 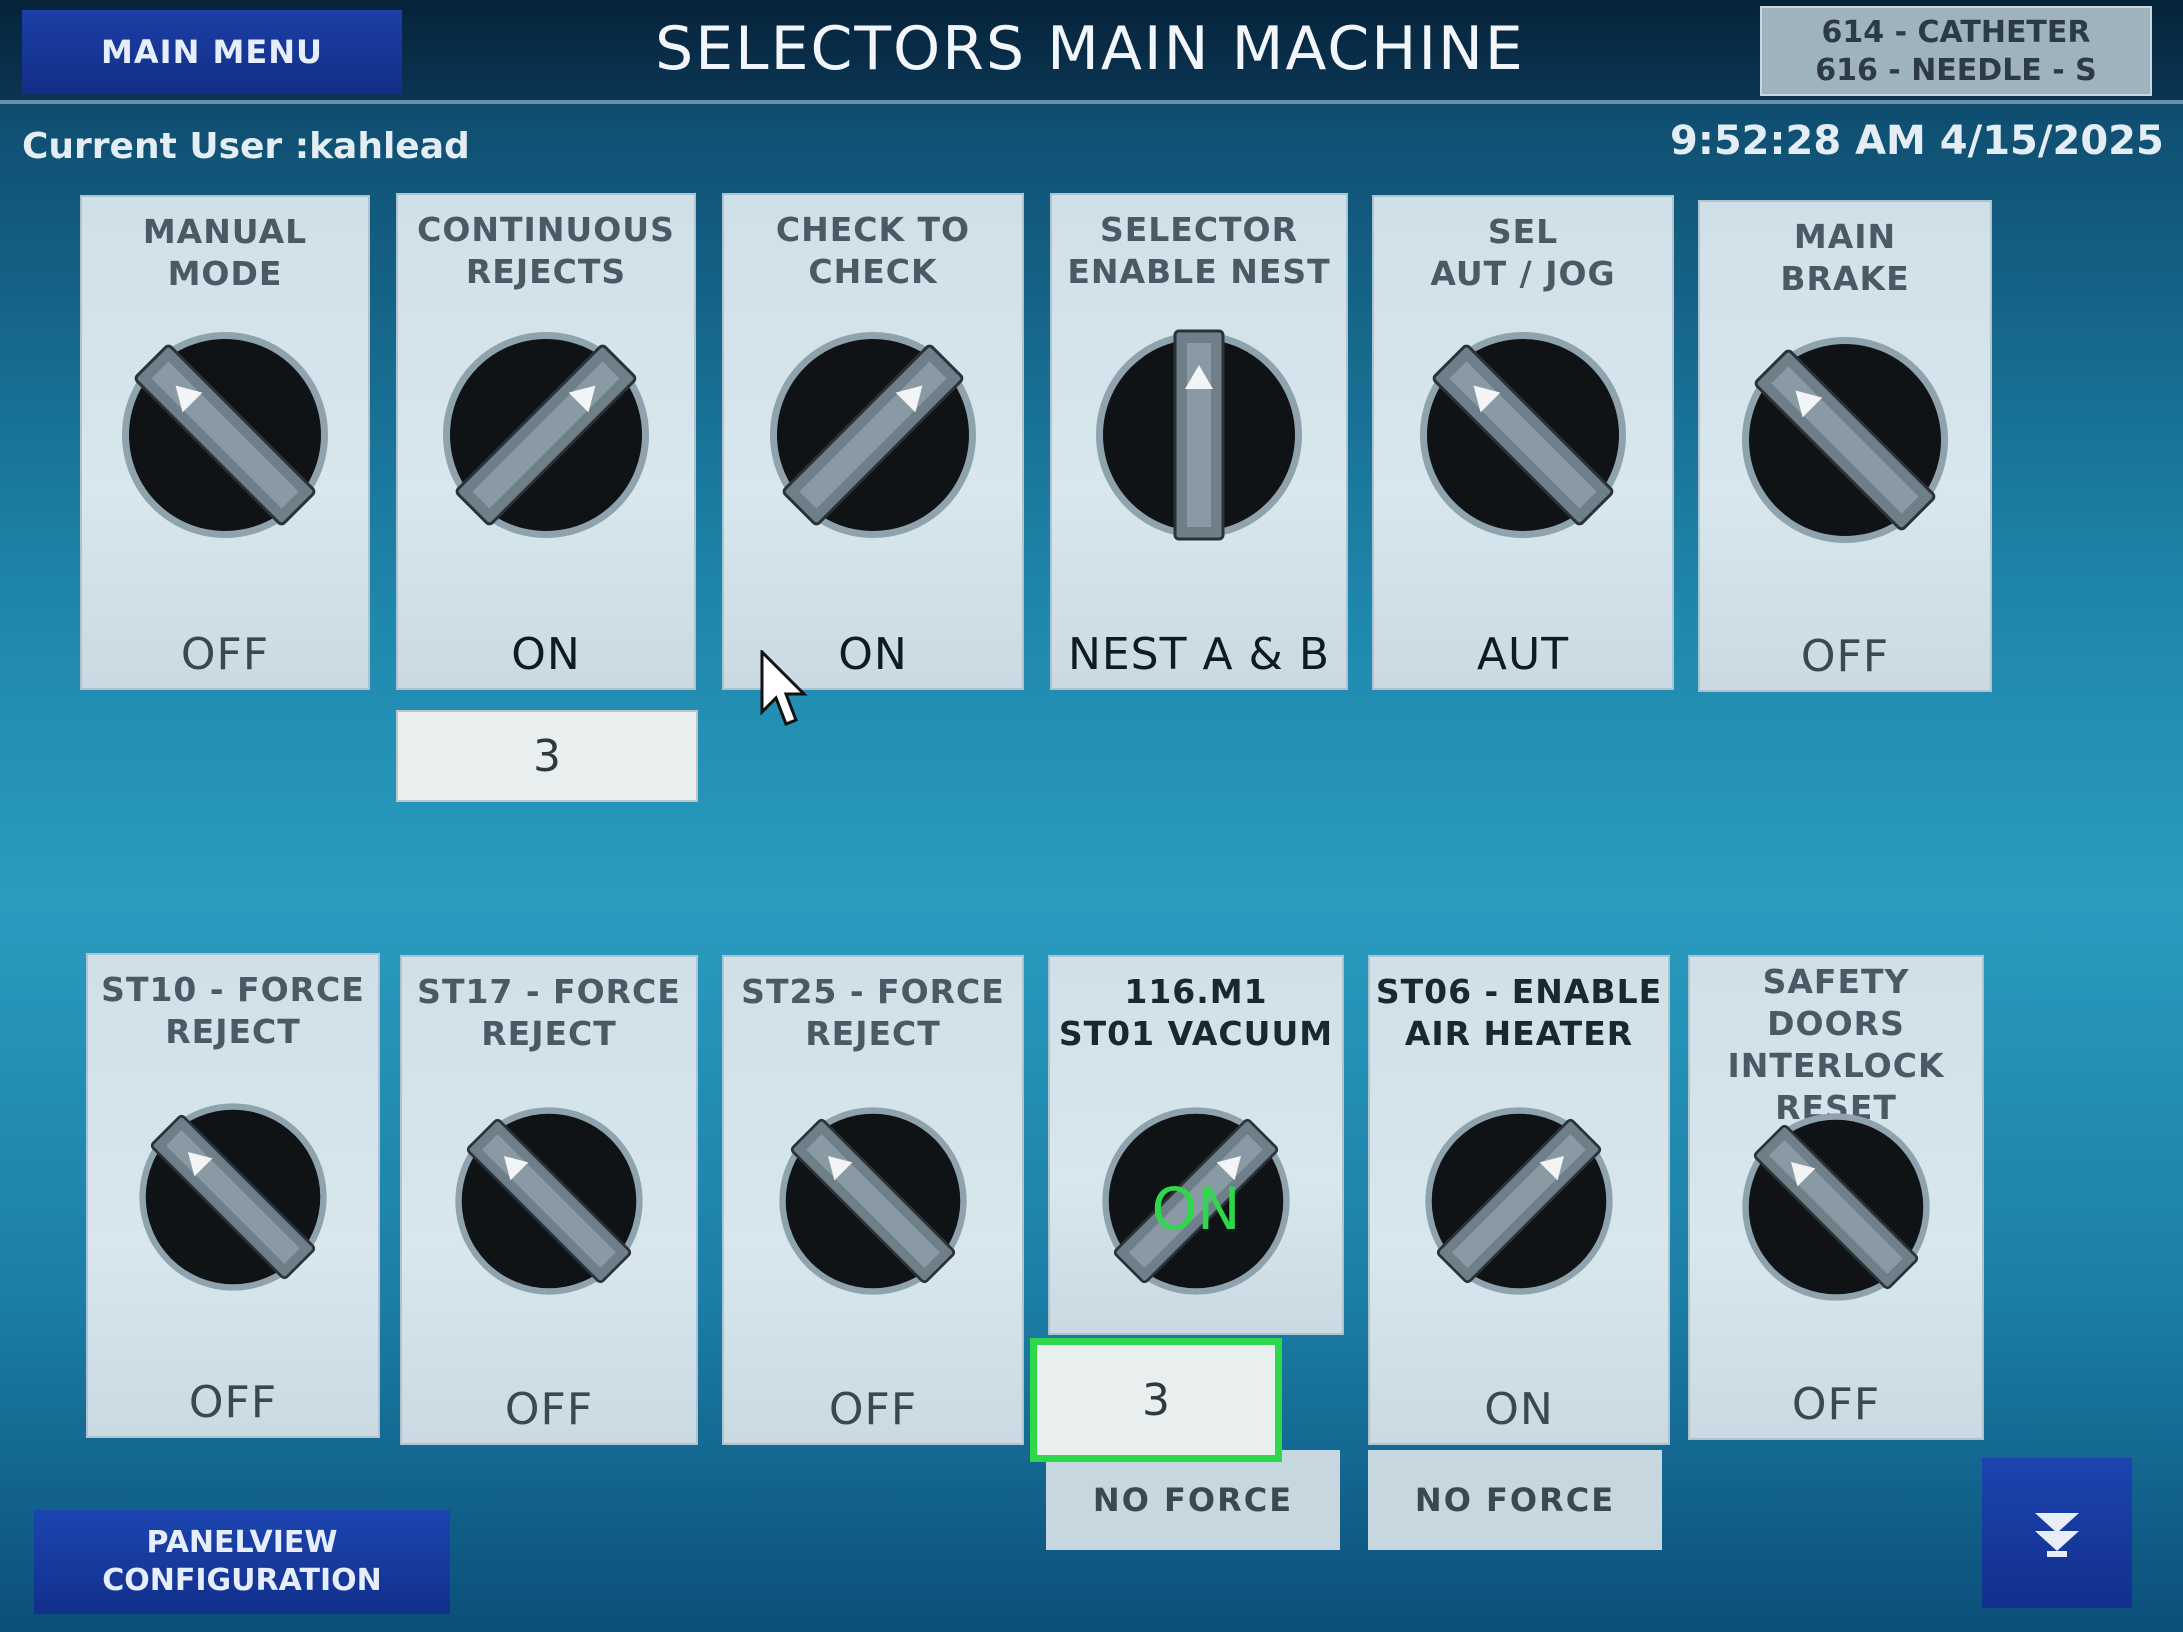 I want to click on selector-enable-nest: SELECTOR ENABLE NEST NEST A & B, so click(x=1199, y=441).